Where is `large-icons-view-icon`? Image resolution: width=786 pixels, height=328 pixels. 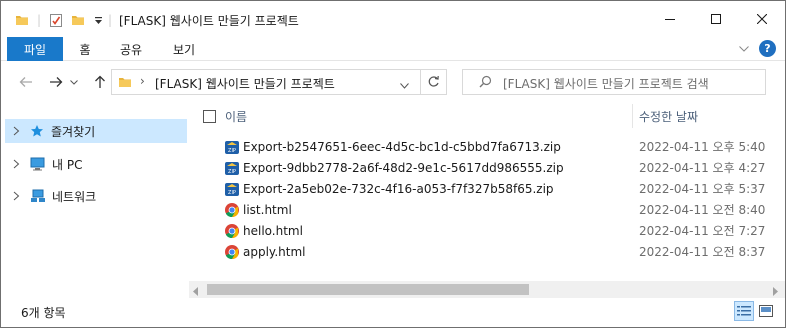 large-icons-view-icon is located at coordinates (766, 311).